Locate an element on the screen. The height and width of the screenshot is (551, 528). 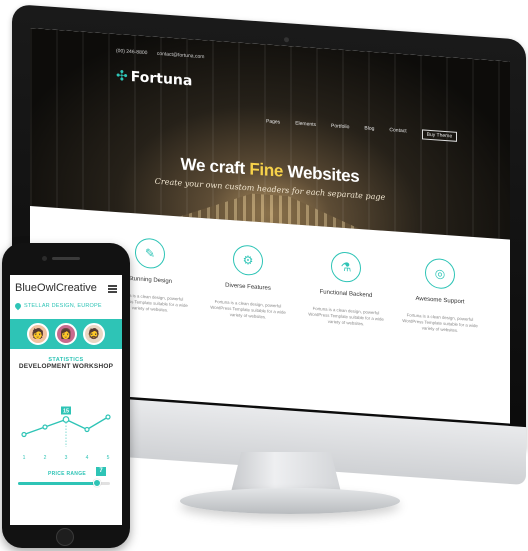
x-tick-label: 3 is located at coordinates (66, 458).